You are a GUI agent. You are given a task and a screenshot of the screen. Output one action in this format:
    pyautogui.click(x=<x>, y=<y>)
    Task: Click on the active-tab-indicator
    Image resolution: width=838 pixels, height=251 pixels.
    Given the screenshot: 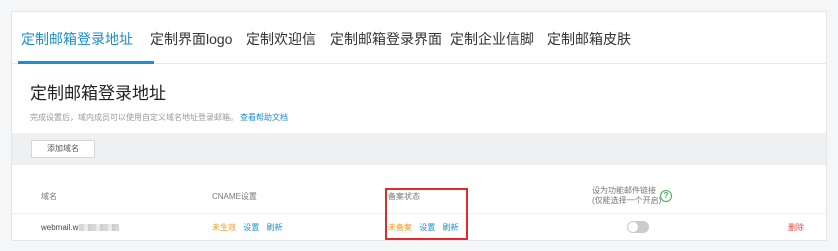 What is the action you would take?
    pyautogui.click(x=86, y=62)
    